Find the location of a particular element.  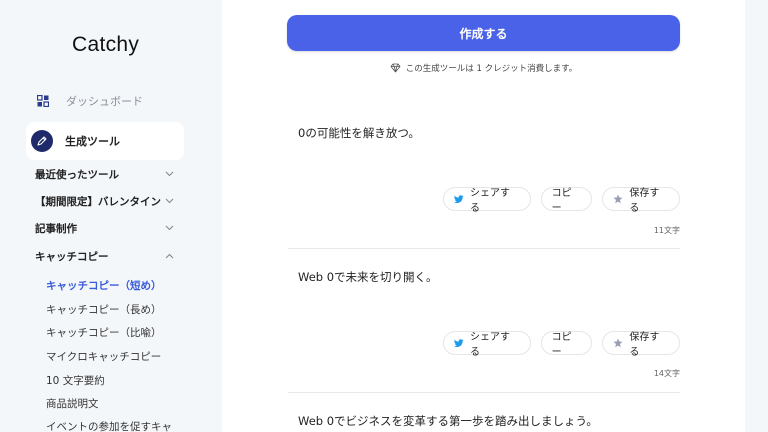

sidebar-subitem-catchcopy-short: キャッチコピー（短め） is located at coordinates (104, 285).